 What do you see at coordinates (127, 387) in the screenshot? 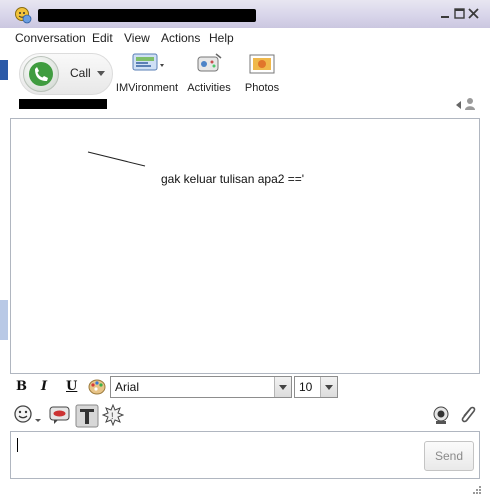
I see `font-family-value: Arial` at bounding box center [127, 387].